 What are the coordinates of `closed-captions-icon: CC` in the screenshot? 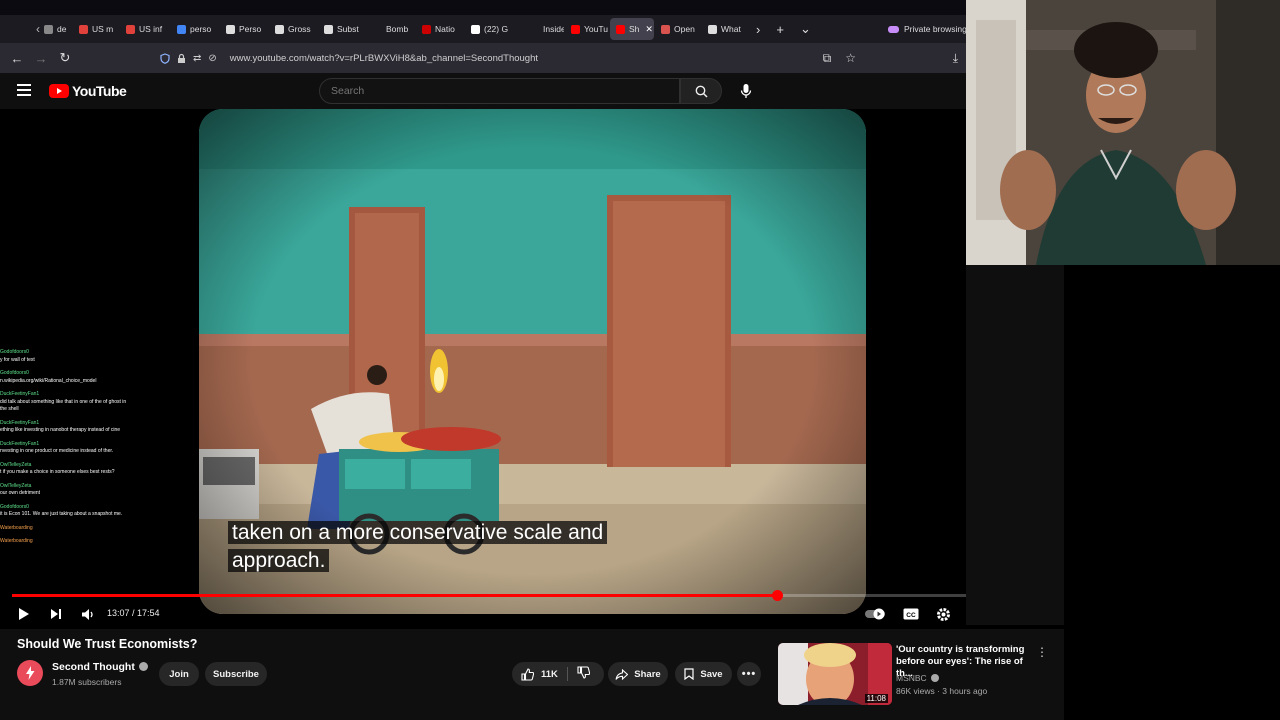 It's located at (911, 614).